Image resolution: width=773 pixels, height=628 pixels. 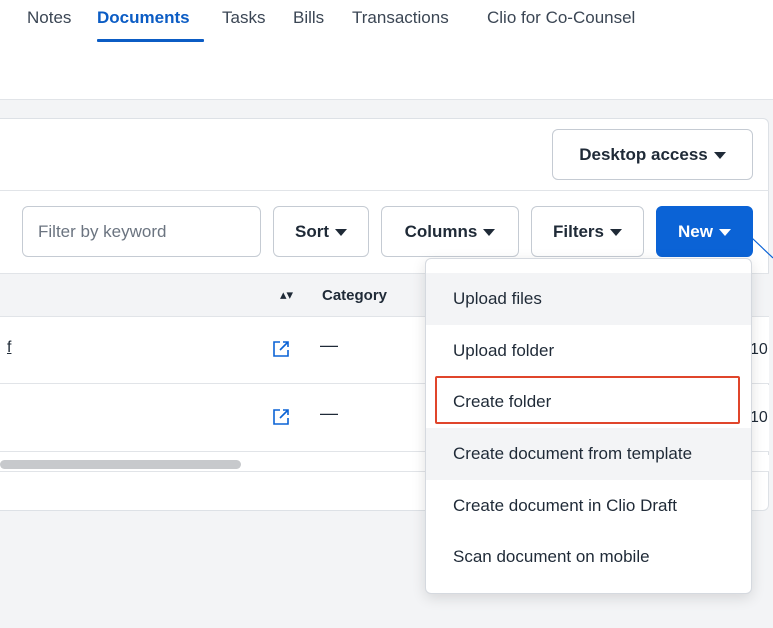 What do you see at coordinates (308, 18) in the screenshot?
I see `tab-bills: Bills` at bounding box center [308, 18].